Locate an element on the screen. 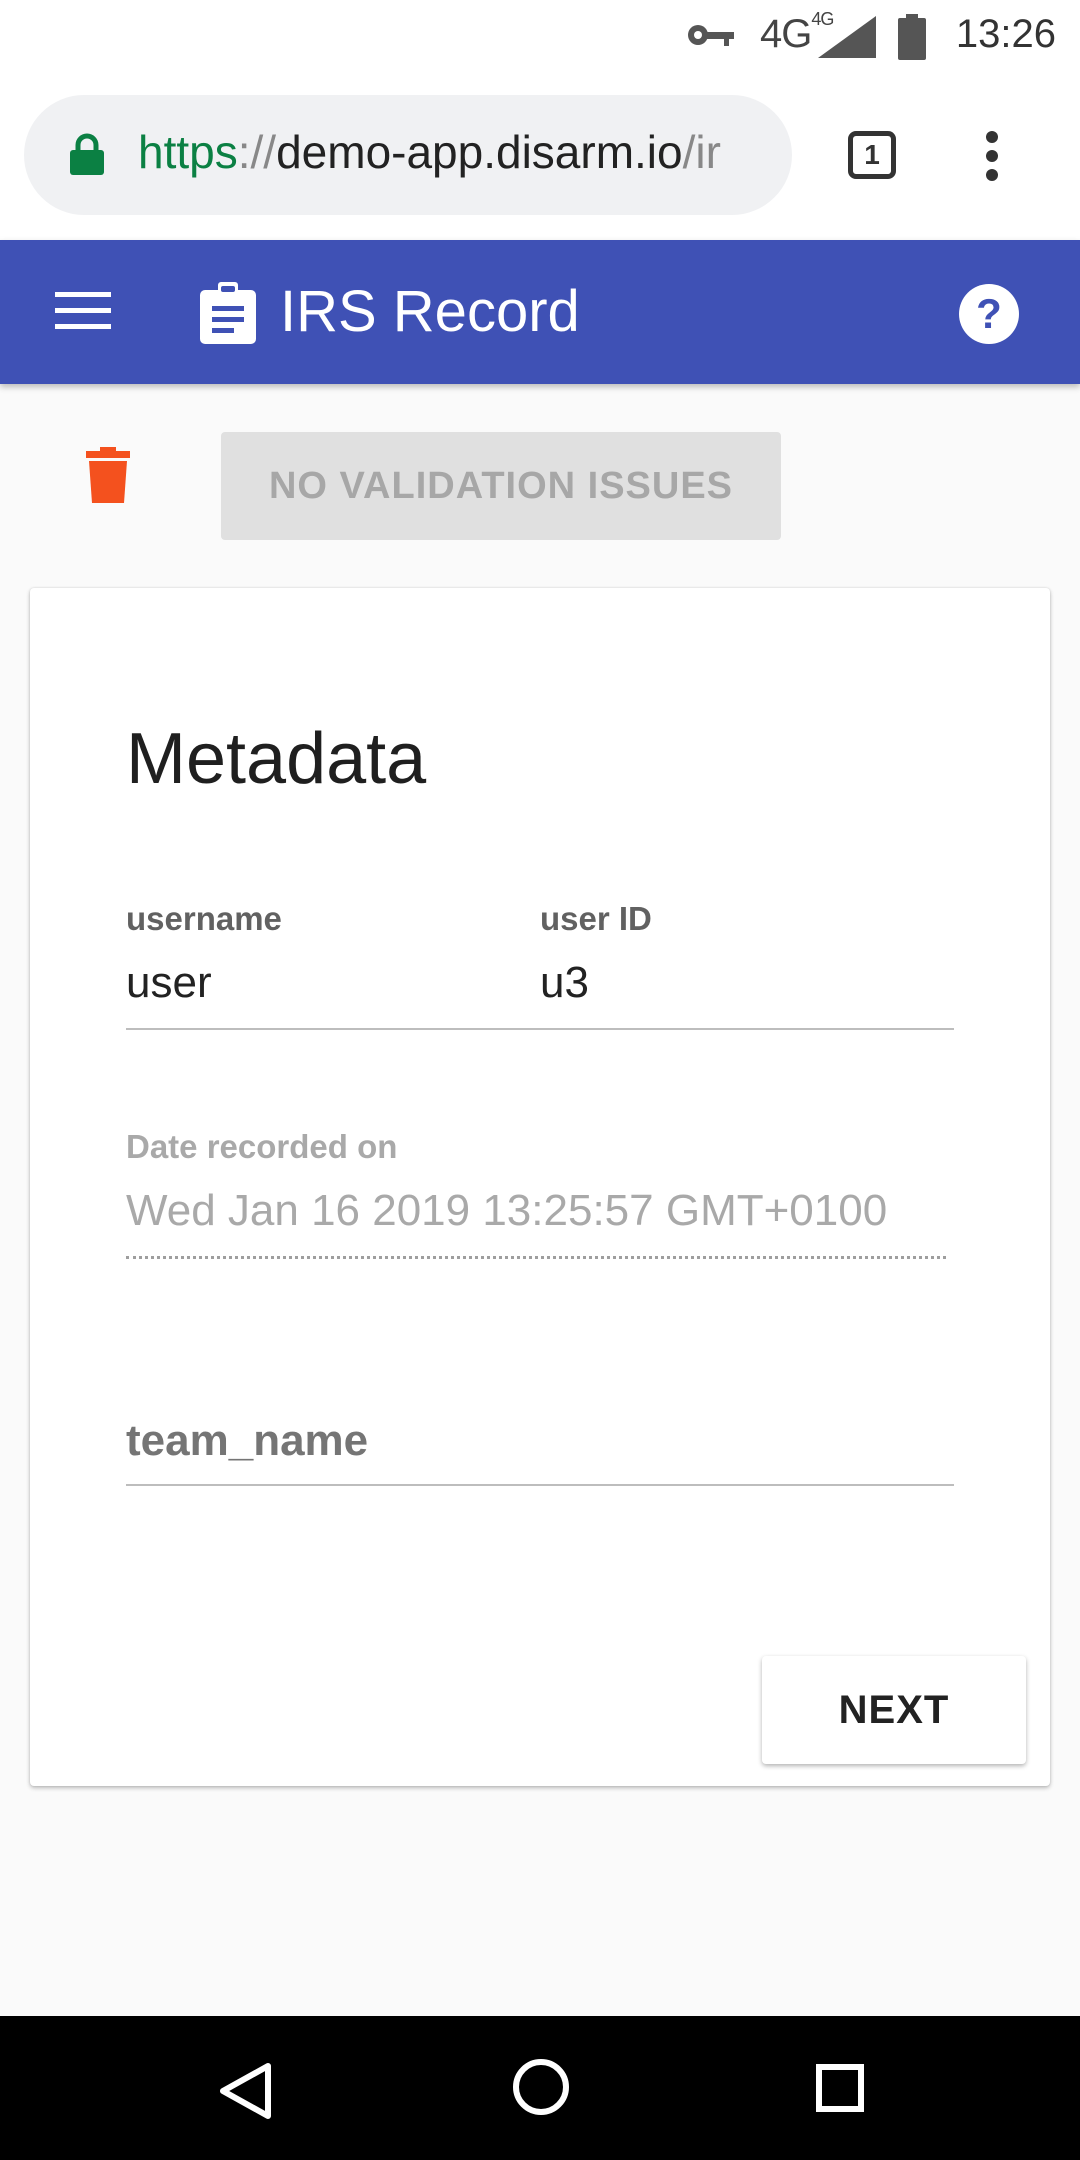  signal-icon is located at coordinates (847, 37).